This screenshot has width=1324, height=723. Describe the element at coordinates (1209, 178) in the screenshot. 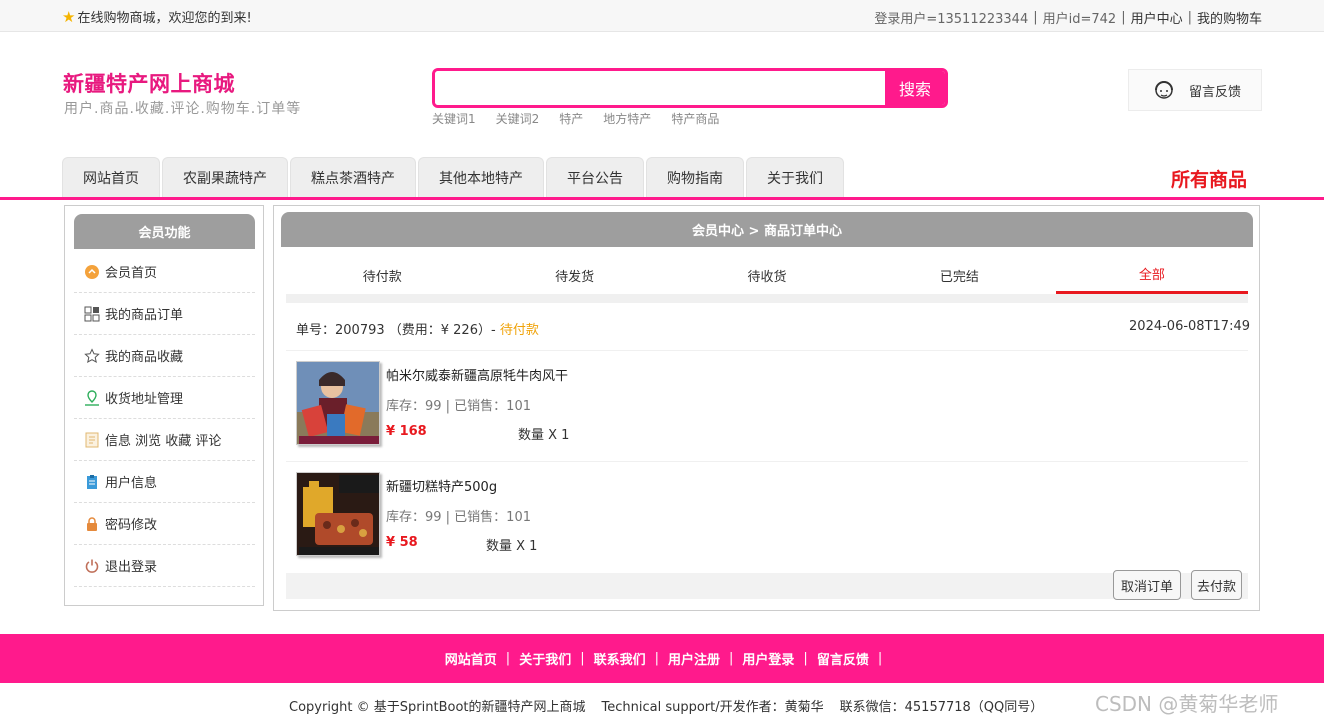

I see `all-goods-link: 所有商品` at that location.